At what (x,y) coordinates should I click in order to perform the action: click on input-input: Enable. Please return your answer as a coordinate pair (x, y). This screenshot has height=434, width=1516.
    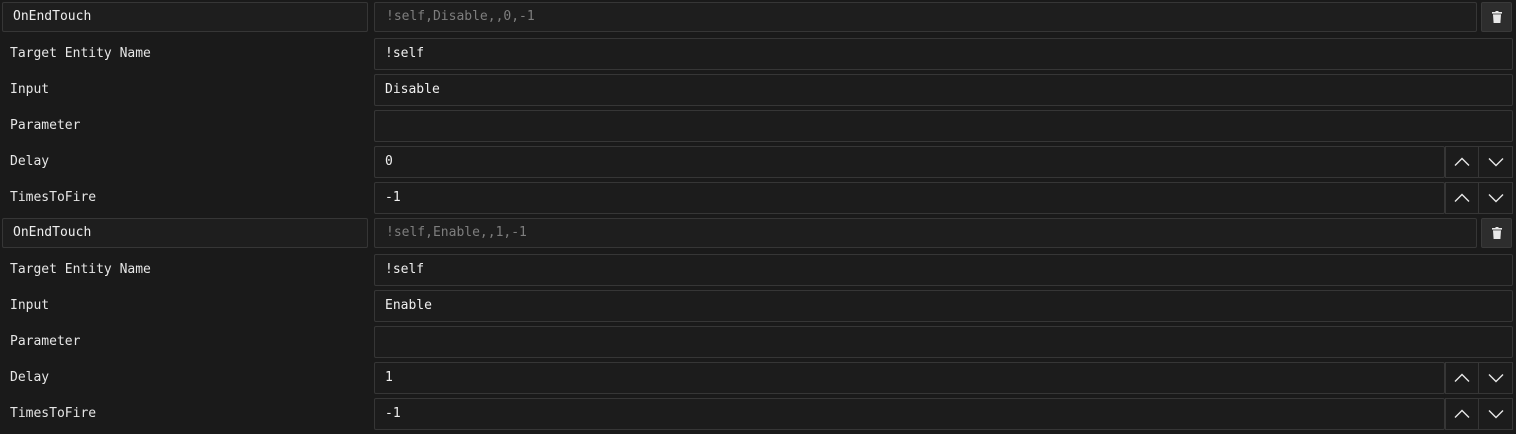
    Looking at the image, I should click on (943, 306).